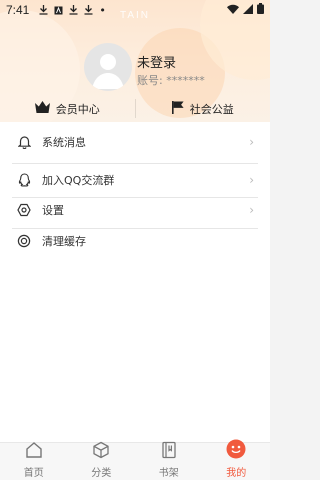 This screenshot has width=320, height=480. Describe the element at coordinates (248, 10) in the screenshot. I see `signal-icon` at that location.